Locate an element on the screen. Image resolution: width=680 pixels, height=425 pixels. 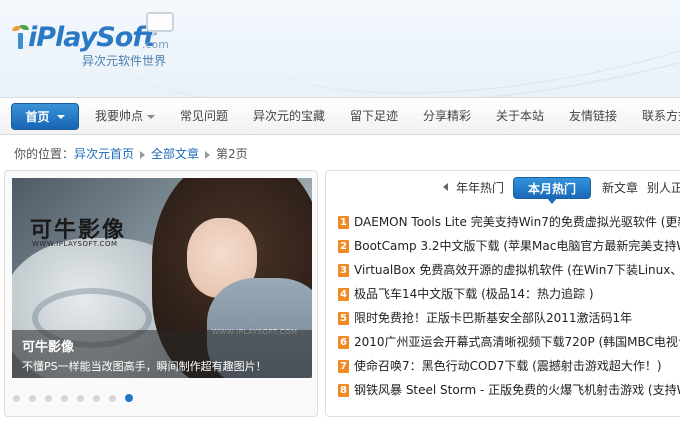
header-swoosh-decoration is located at coordinates (459, 48).